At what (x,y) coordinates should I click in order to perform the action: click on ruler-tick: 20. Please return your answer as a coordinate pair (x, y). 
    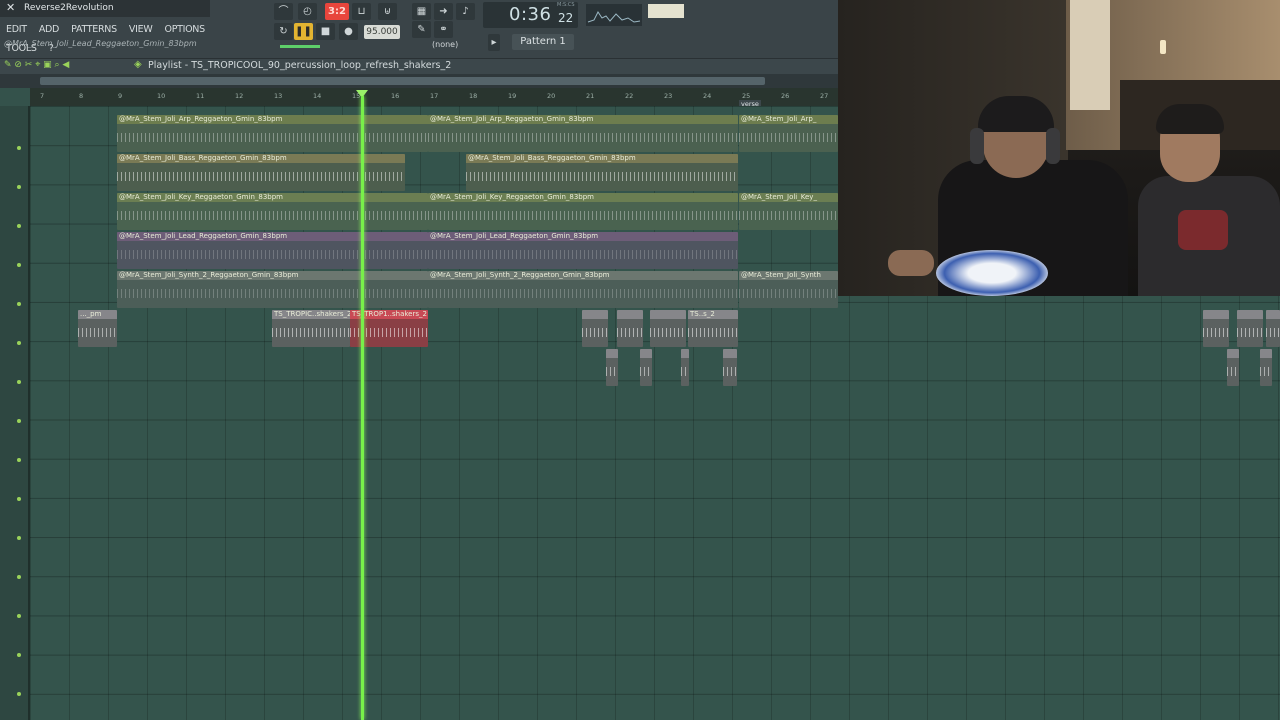
    Looking at the image, I should click on (551, 96).